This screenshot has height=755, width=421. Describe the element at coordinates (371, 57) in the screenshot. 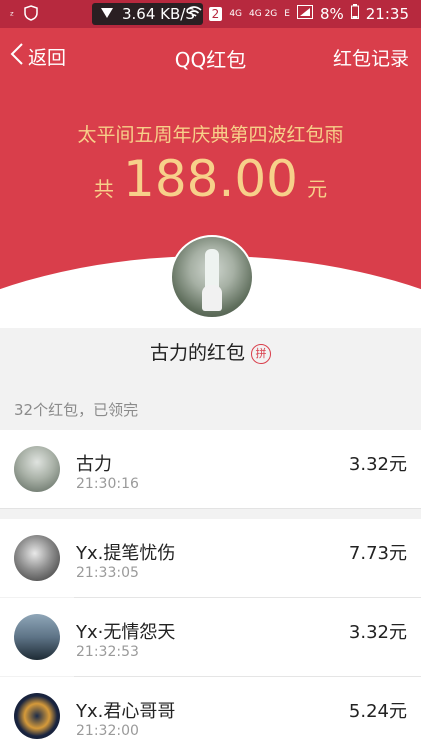

I see `red-packet-record-link: 红包记录` at that location.